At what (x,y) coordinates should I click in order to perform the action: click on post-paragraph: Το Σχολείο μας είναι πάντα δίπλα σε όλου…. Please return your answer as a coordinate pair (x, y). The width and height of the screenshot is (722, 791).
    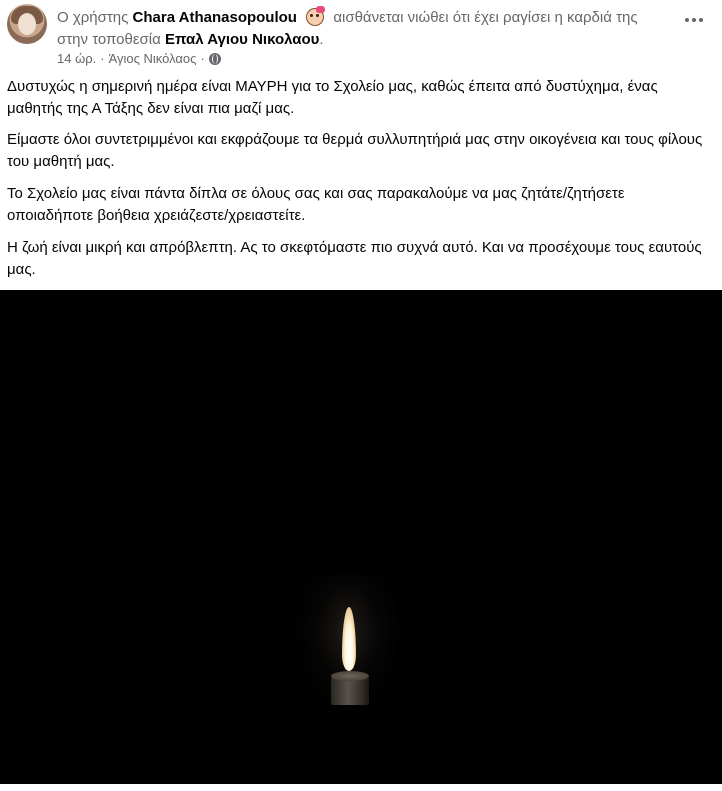
    Looking at the image, I should click on (316, 204).